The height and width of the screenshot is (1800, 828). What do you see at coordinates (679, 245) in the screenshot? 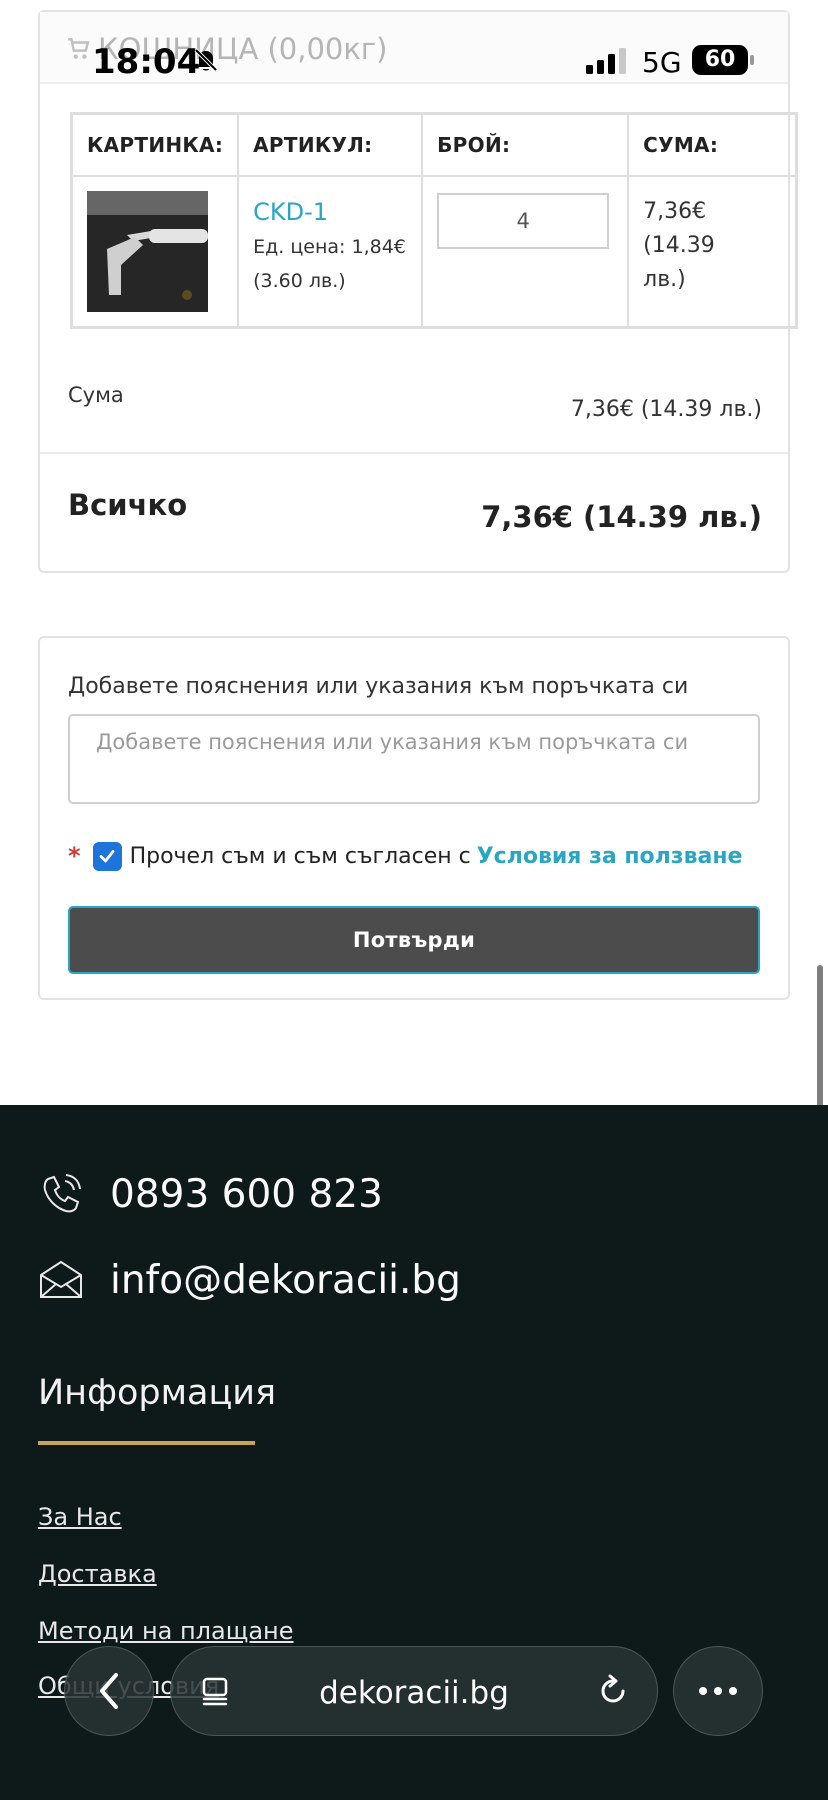
I see `row-total-bgn: (14.39` at bounding box center [679, 245].